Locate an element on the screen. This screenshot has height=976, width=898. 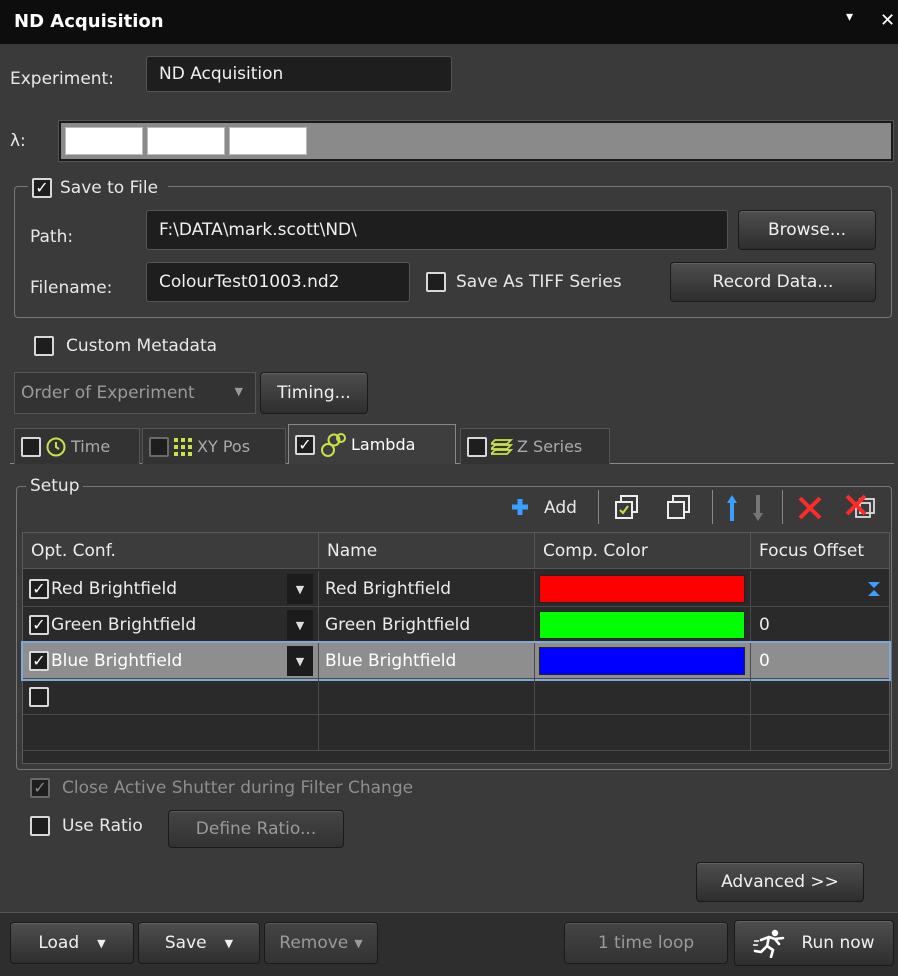
spin-arrows-icon is located at coordinates (874, 589).